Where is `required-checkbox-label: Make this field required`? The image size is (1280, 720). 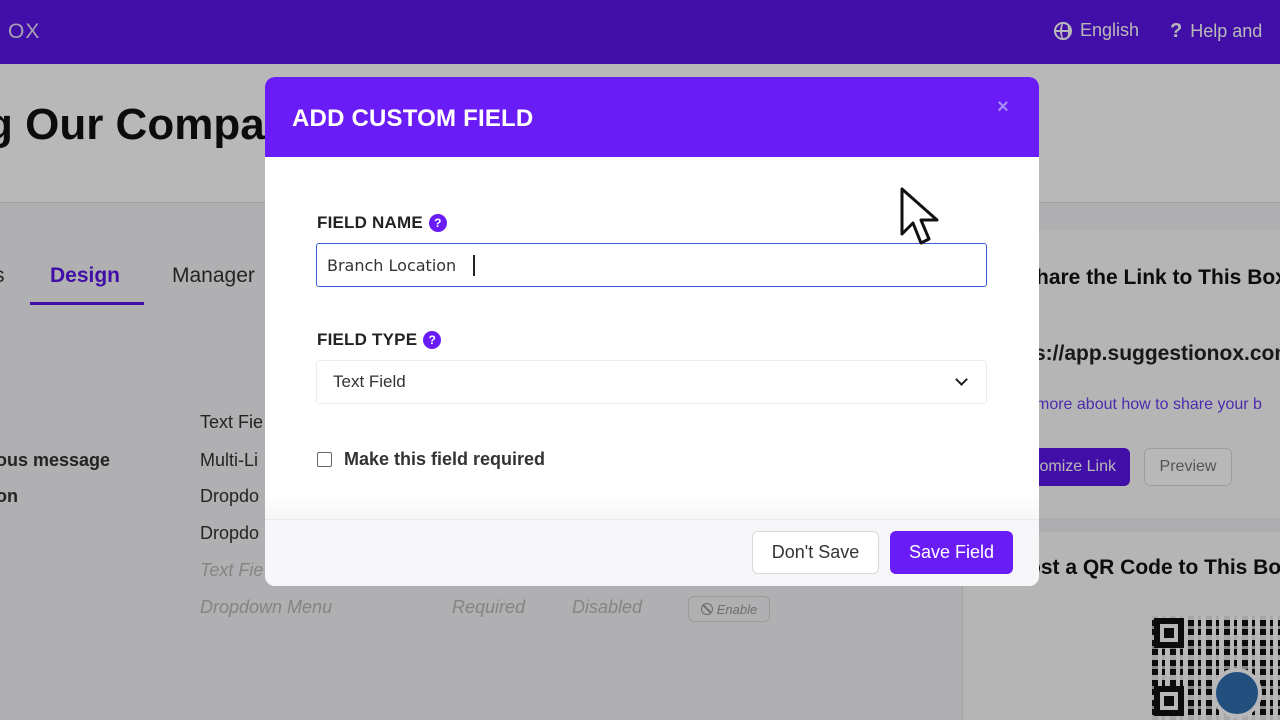
required-checkbox-label: Make this field required is located at coordinates (444, 459).